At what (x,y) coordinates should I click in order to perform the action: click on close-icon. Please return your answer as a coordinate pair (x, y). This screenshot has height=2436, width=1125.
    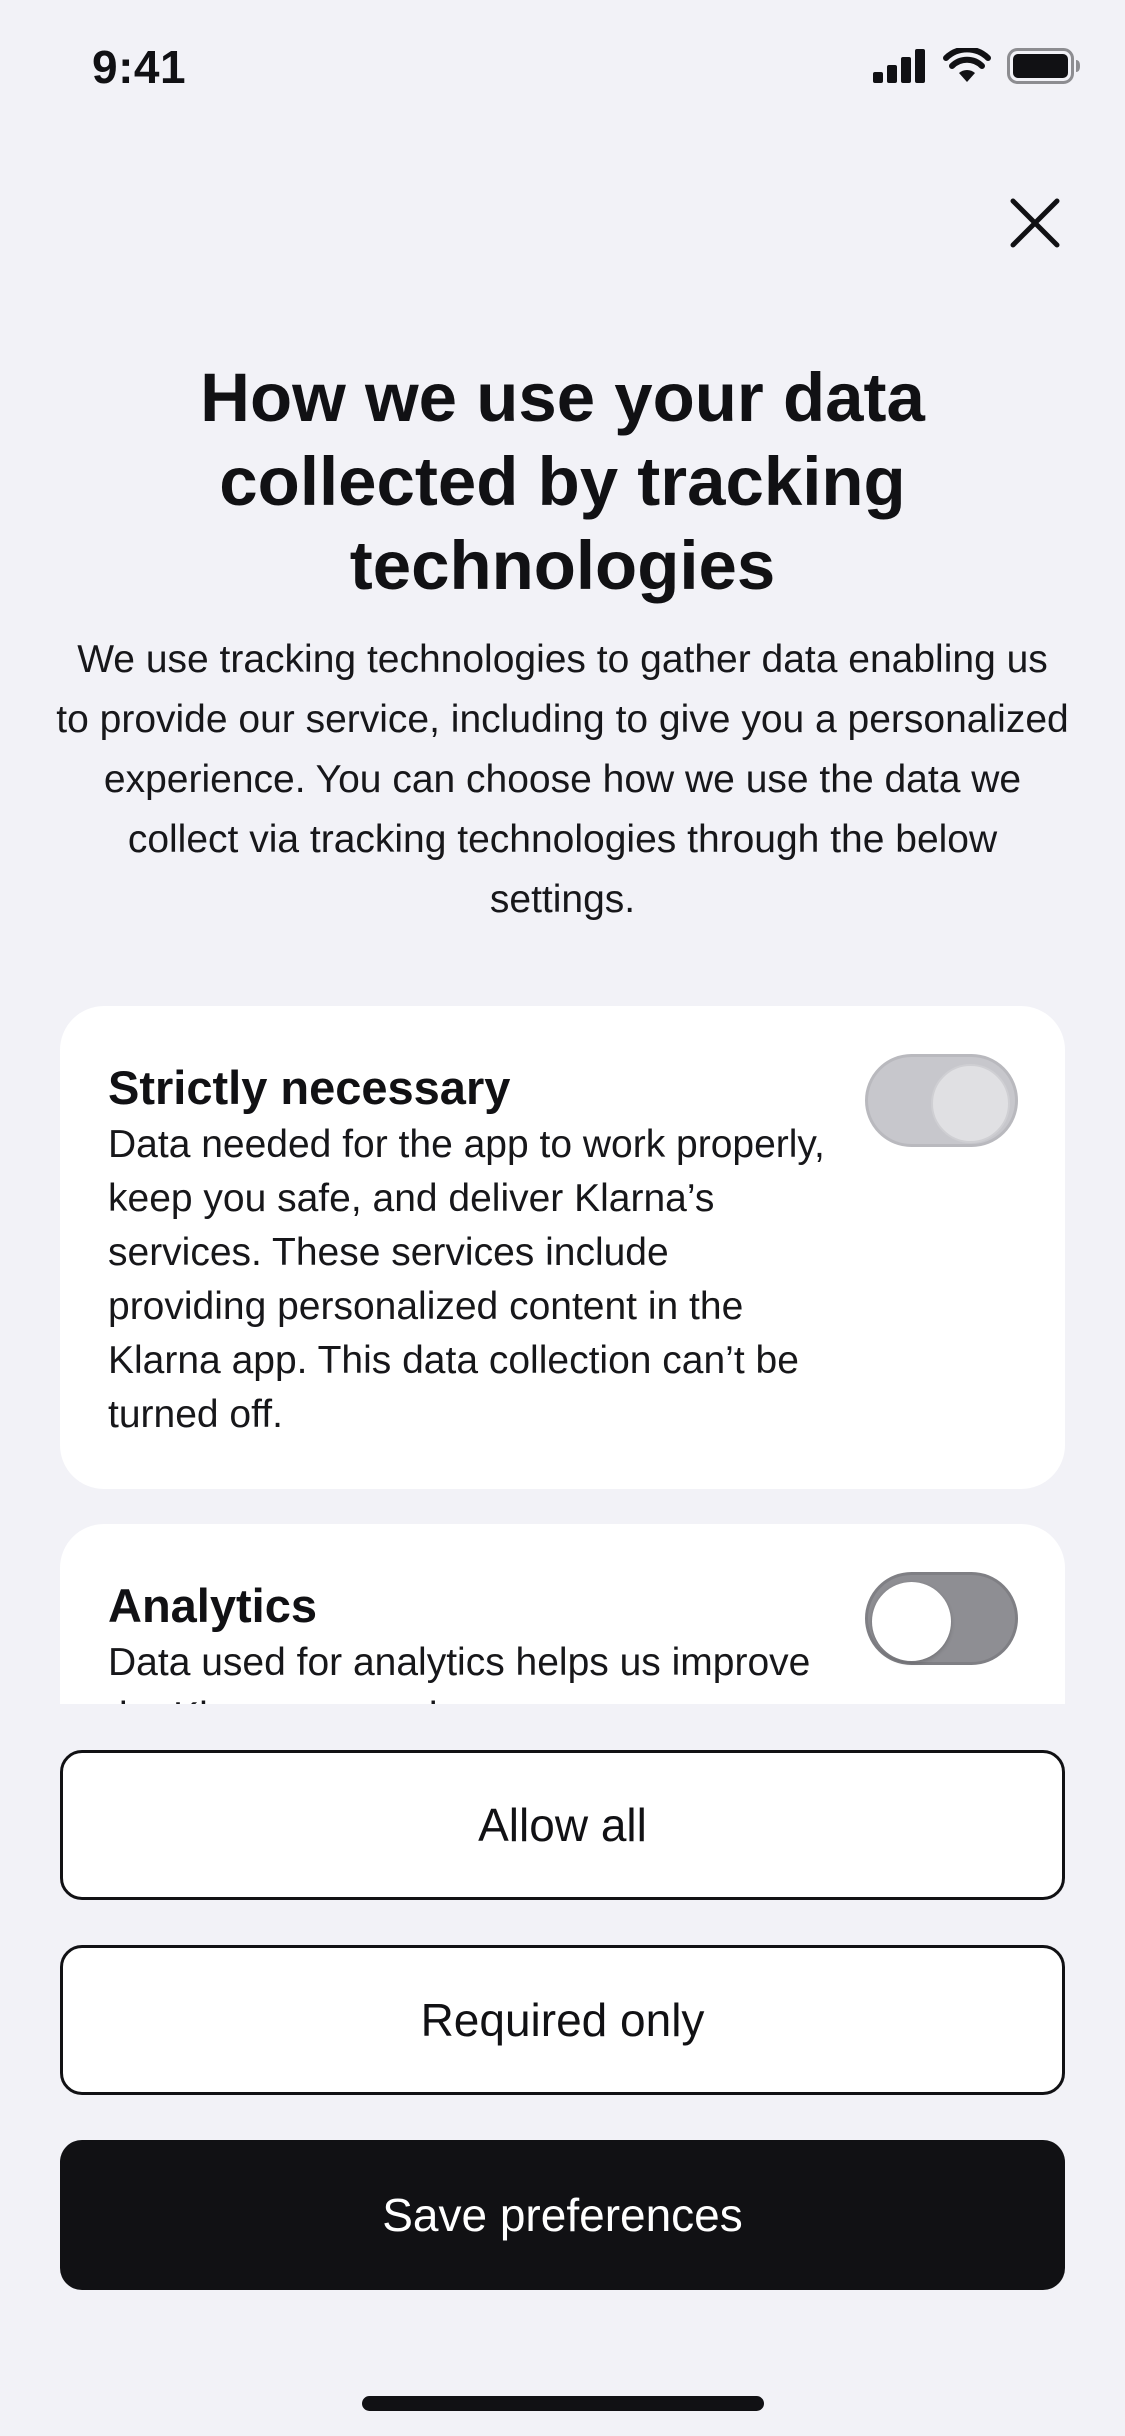
    Looking at the image, I should click on (1035, 225).